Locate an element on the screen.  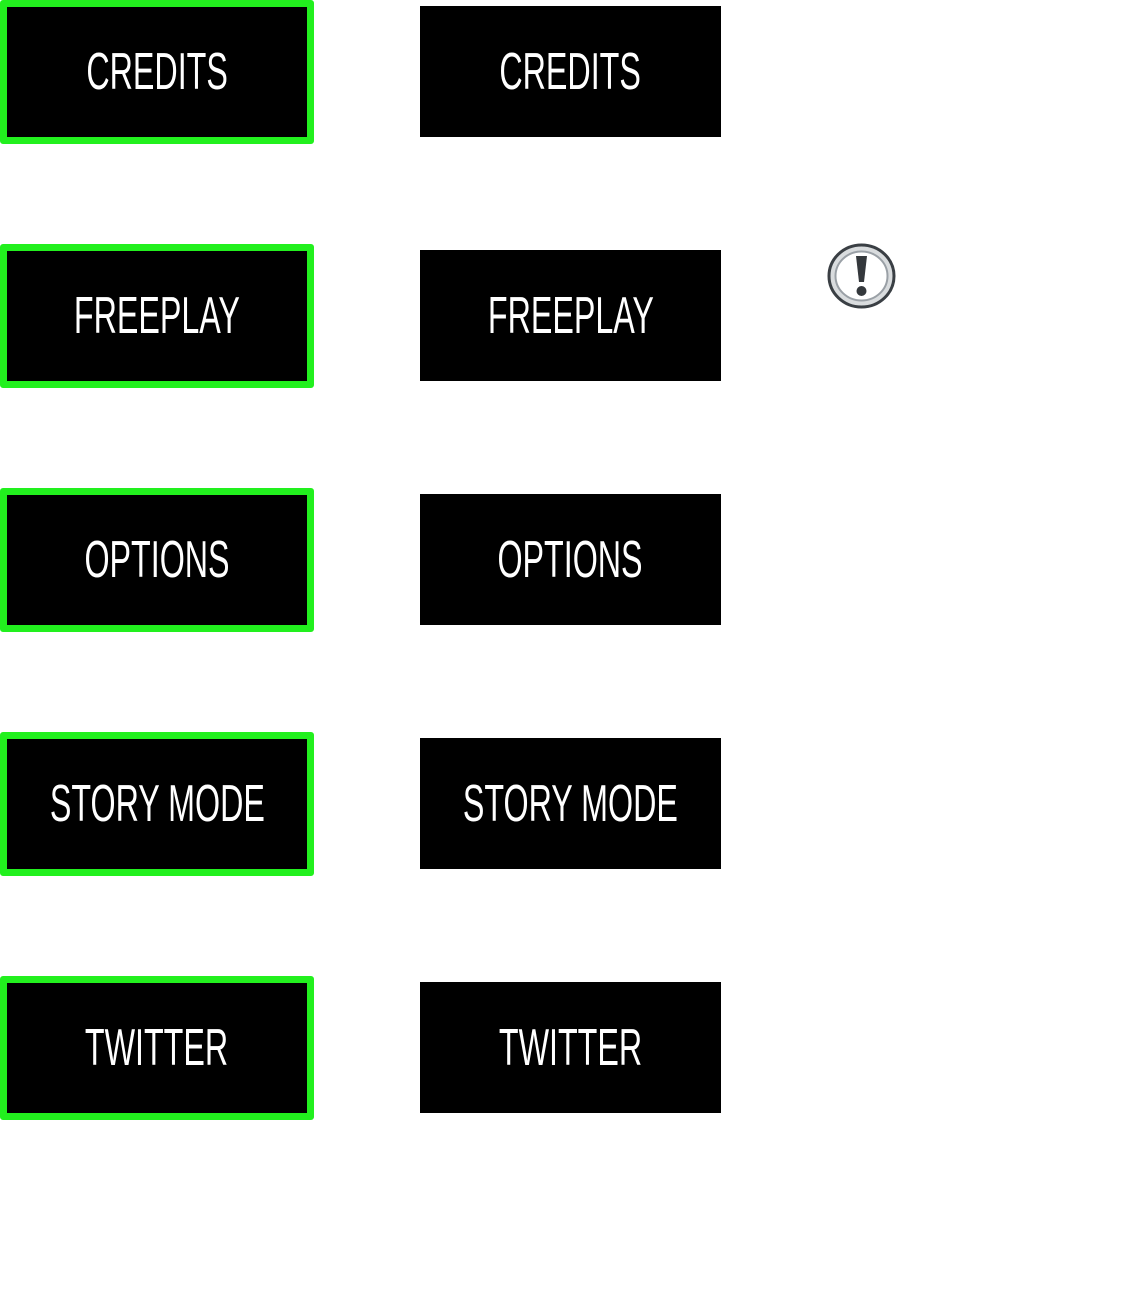
exclamation-badge-icon is located at coordinates (861, 276).